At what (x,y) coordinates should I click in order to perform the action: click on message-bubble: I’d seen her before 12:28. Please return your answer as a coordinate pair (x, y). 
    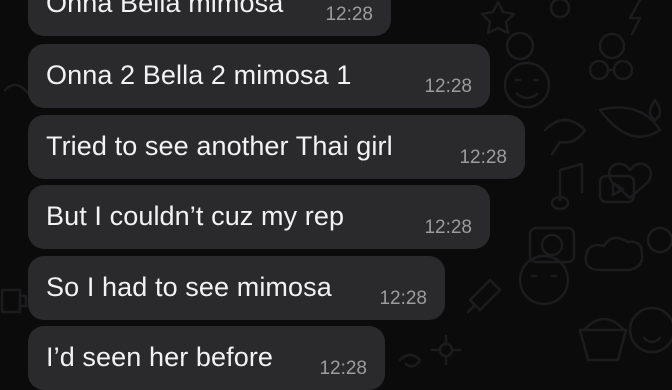
    Looking at the image, I should click on (206, 358).